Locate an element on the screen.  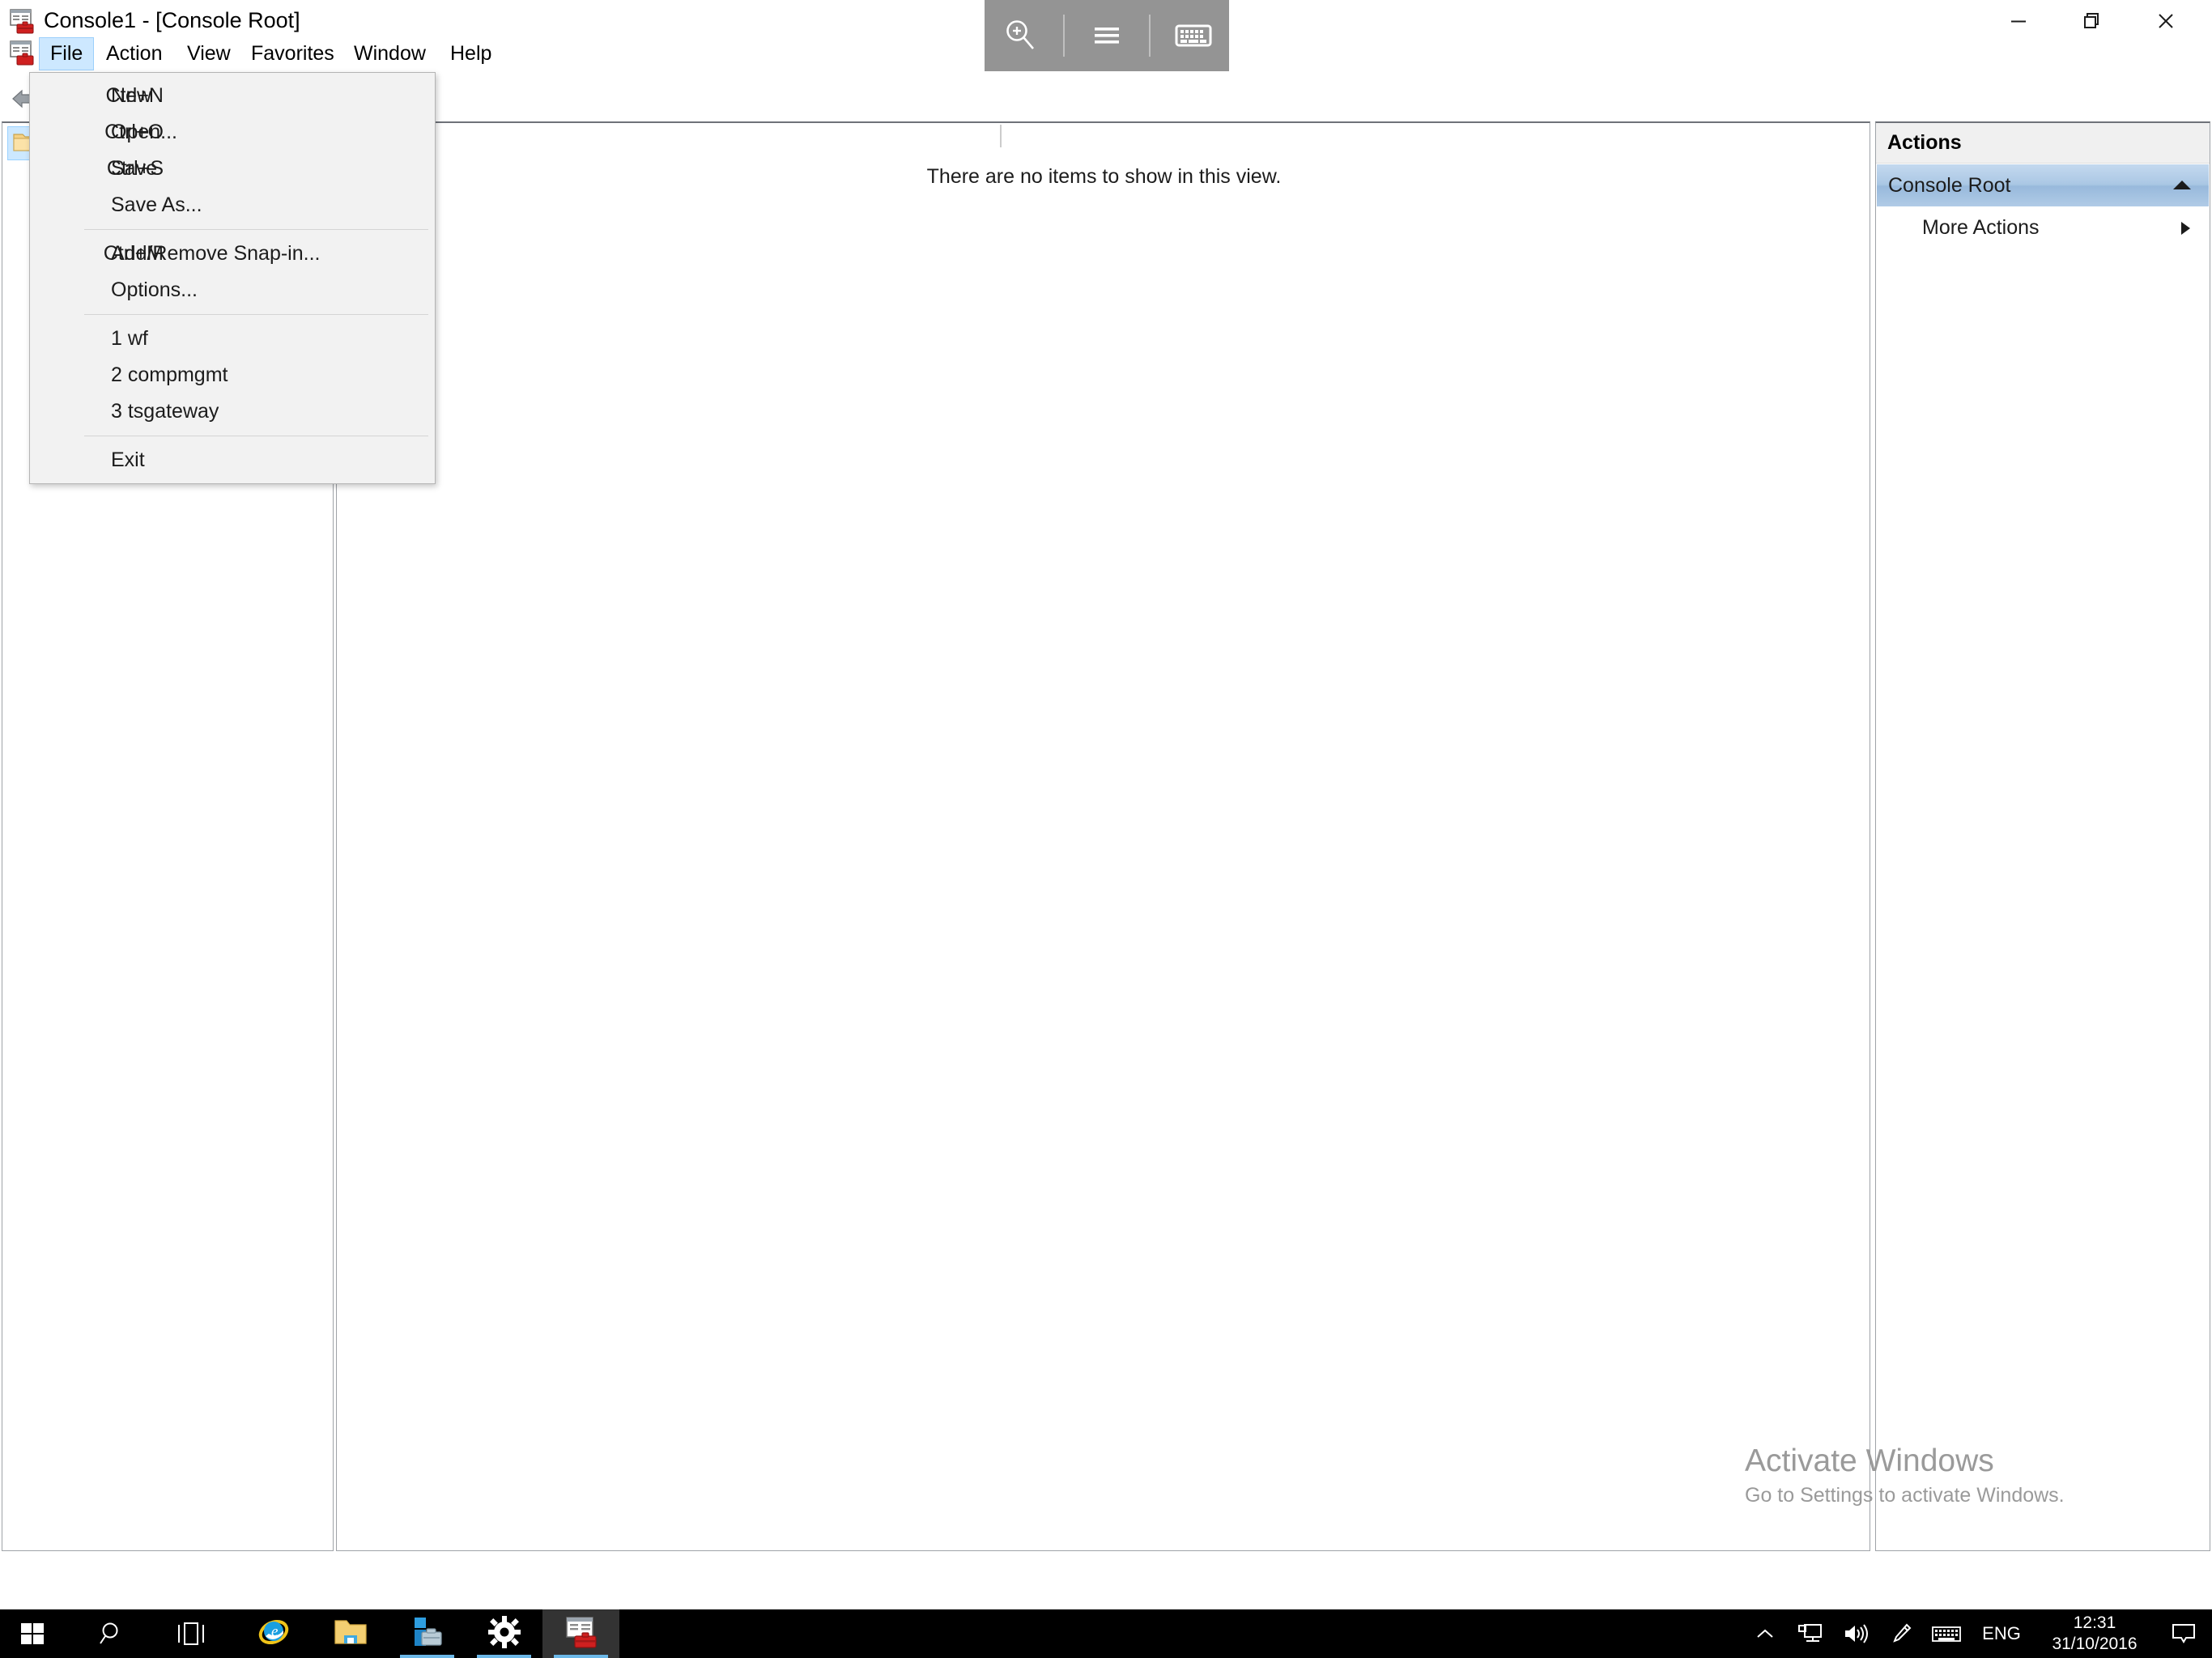
hamburger-menu-icon is located at coordinates (1107, 35).